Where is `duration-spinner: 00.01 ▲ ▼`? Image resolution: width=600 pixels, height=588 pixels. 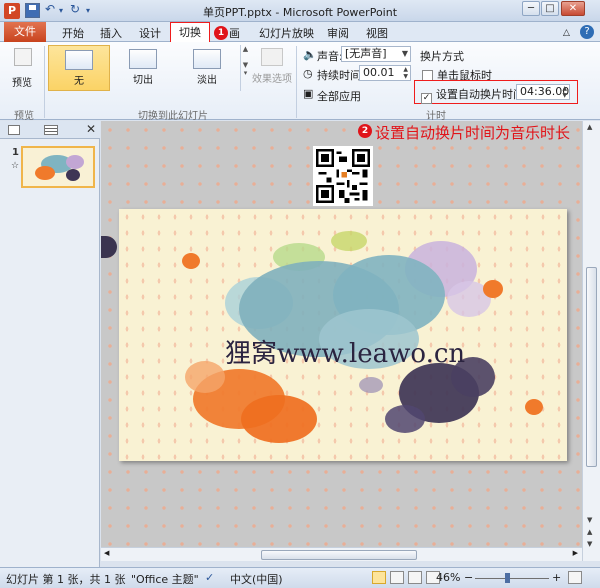
duration-spinner: 00.01 ▲ ▼ is located at coordinates (385, 73).